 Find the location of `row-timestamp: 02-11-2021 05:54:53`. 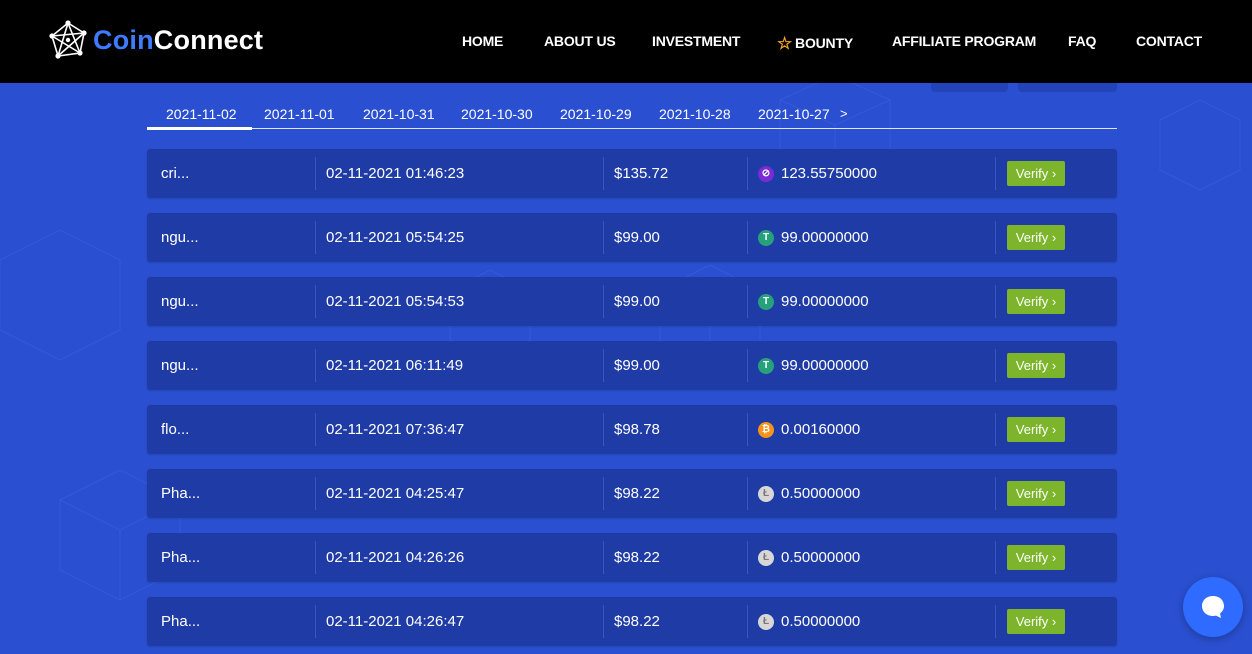

row-timestamp: 02-11-2021 05:54:53 is located at coordinates (395, 301).